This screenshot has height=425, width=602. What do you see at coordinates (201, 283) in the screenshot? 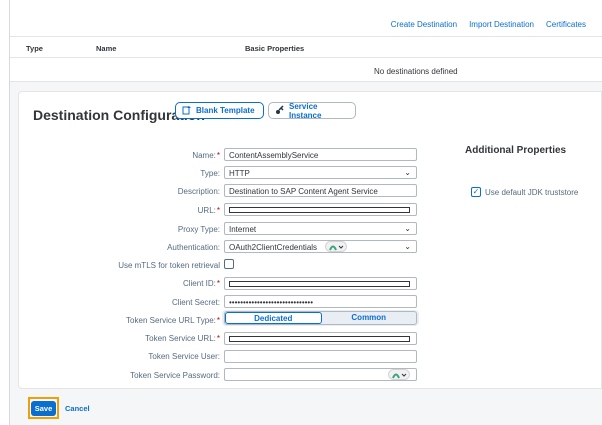
I see `client-id-label: Client ID:*` at bounding box center [201, 283].